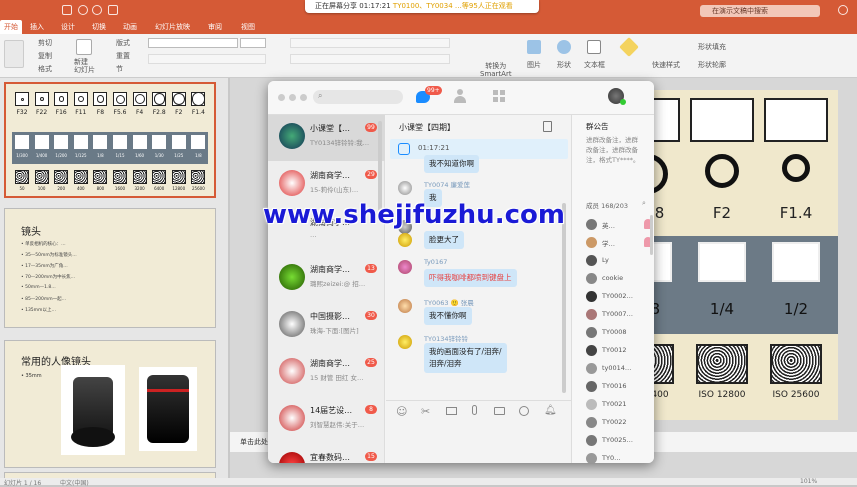 This screenshot has width=857, height=487. I want to click on apps-grid-icon, so click(499, 96).